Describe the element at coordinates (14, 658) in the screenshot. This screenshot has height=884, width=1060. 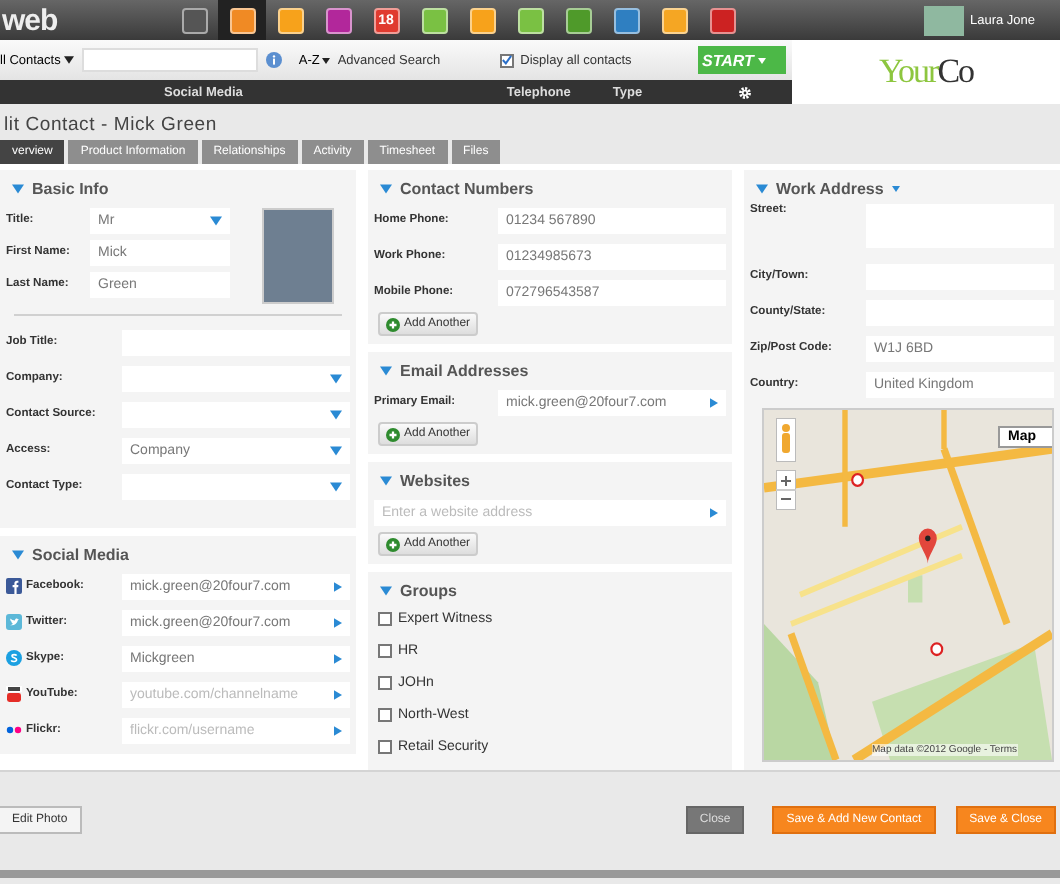
I see `s-logo-icon` at that location.